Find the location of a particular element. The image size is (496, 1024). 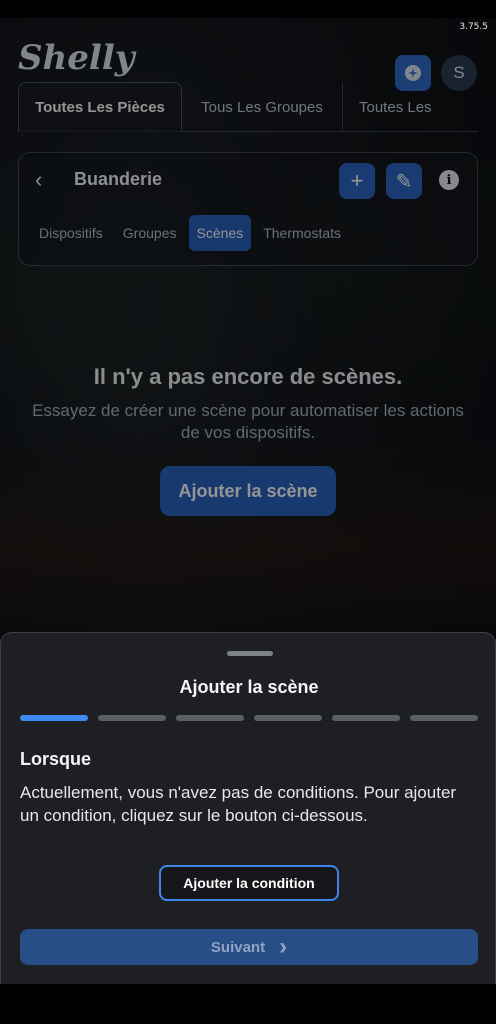

tab-all-devices: Toutes Les is located at coordinates (410, 107).